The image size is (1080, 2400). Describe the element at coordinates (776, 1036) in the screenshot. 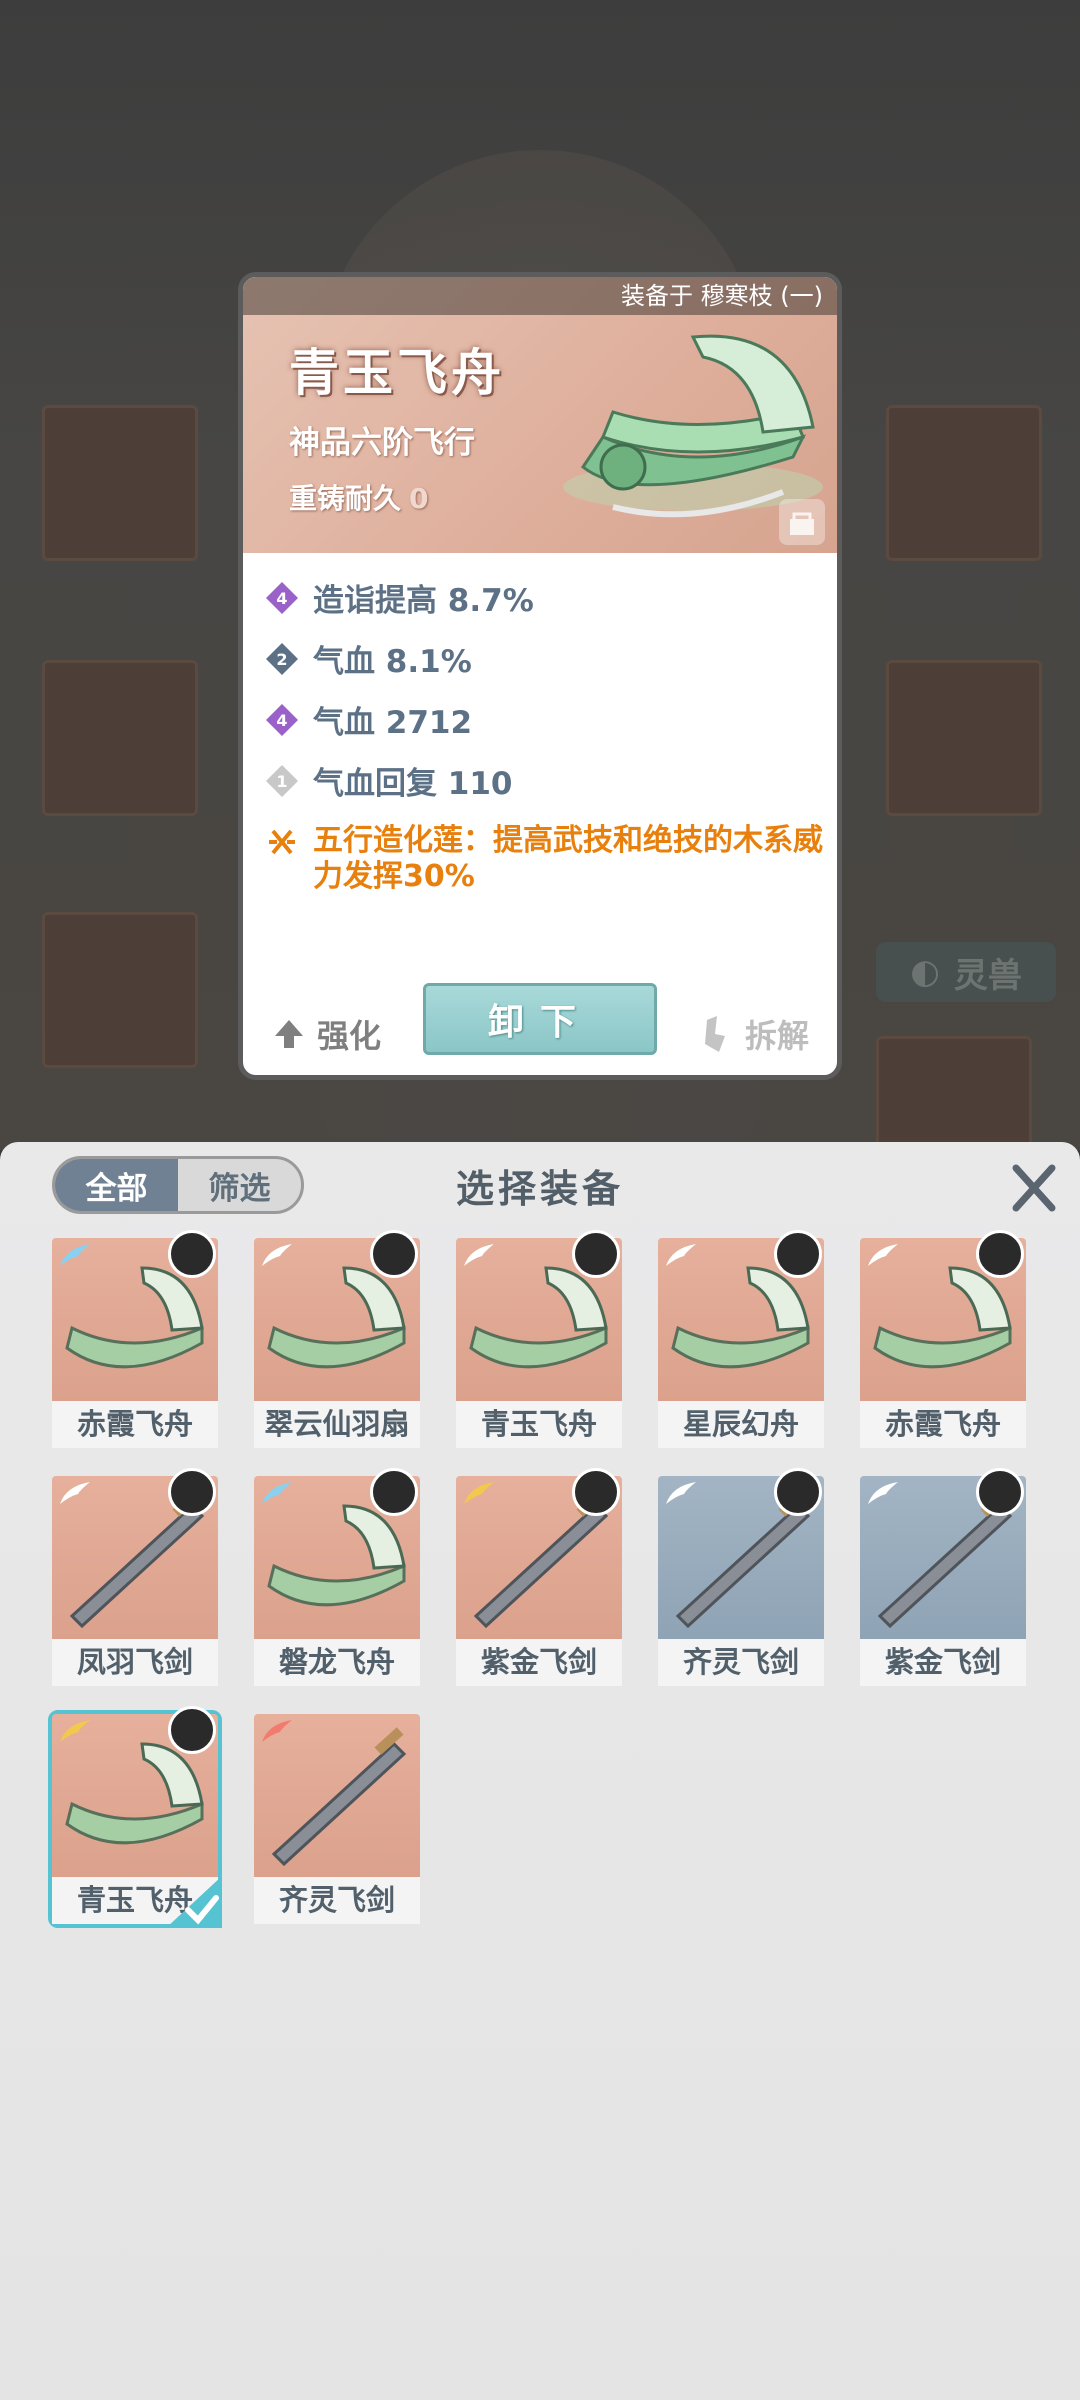

I see `dismantle-label: 拆解` at that location.